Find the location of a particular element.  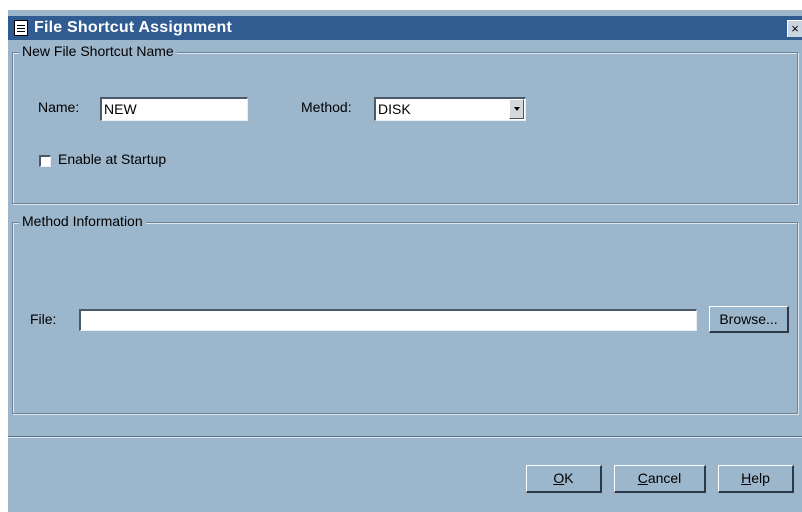

help-label-rest: elp is located at coordinates (760, 478).